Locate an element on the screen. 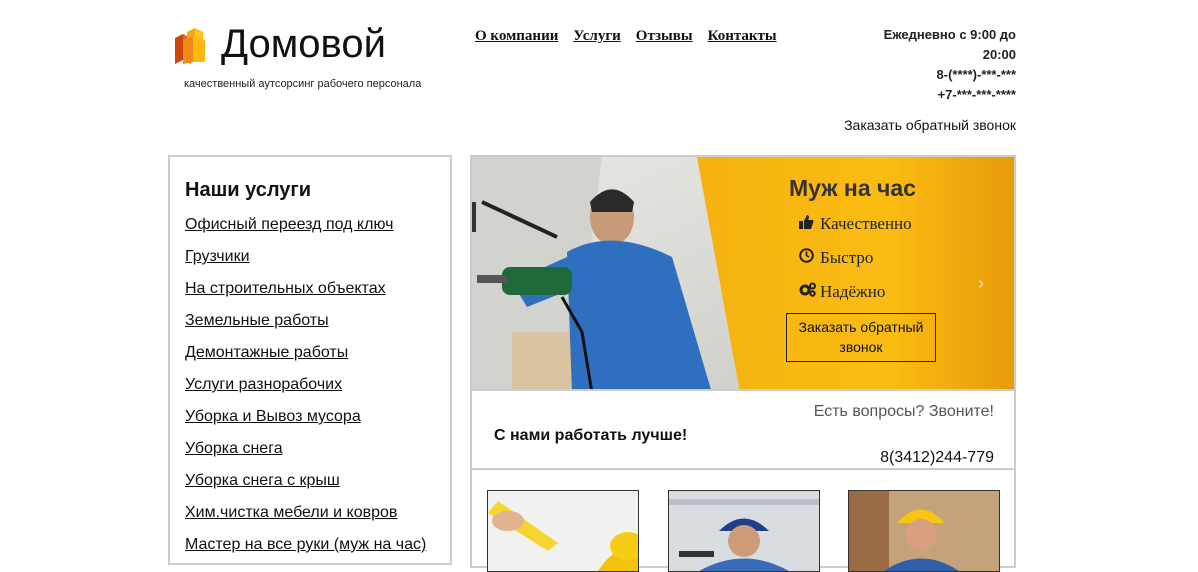 The image size is (1198, 572). feature-speed: Быстро is located at coordinates (903, 258).